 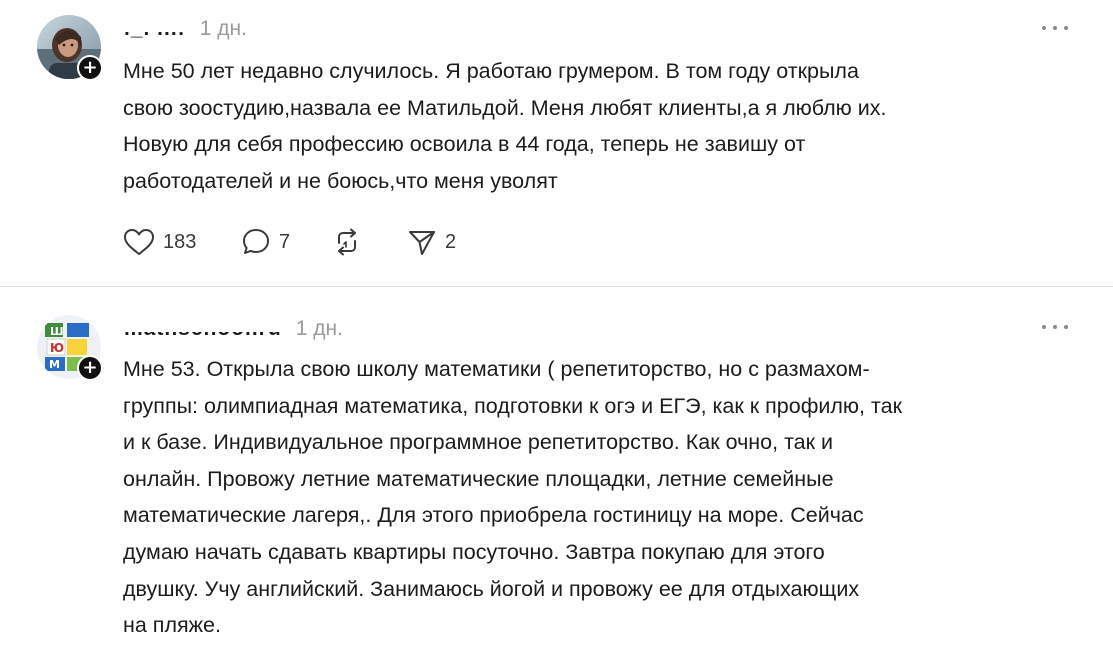 I want to click on like-button: 183, so click(x=182, y=242).